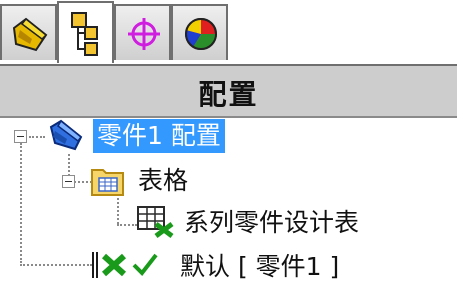  What do you see at coordinates (155, 222) in the screenshot?
I see `design-table-icon` at bounding box center [155, 222].